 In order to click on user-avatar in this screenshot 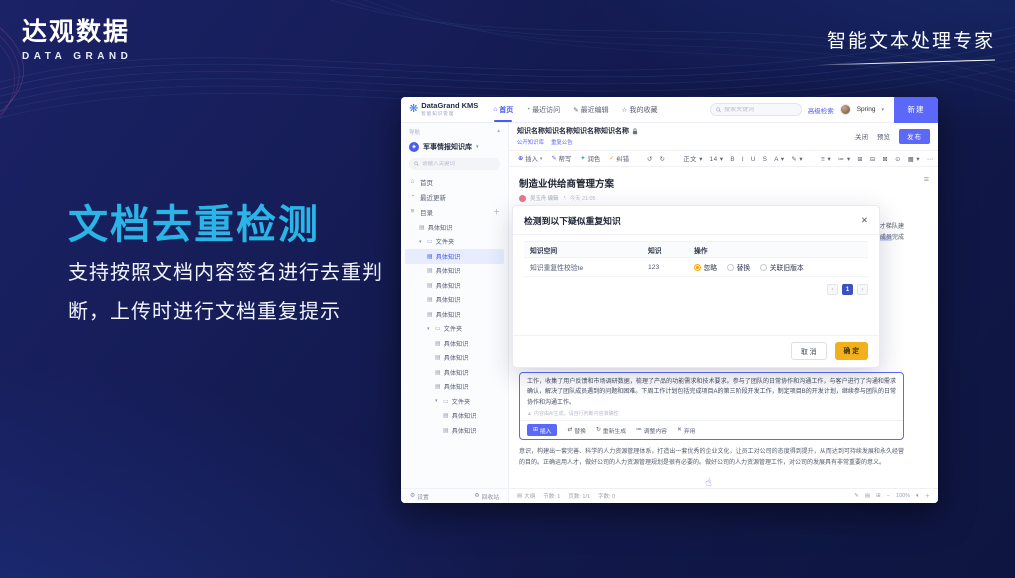, I will do `click(845, 109)`.